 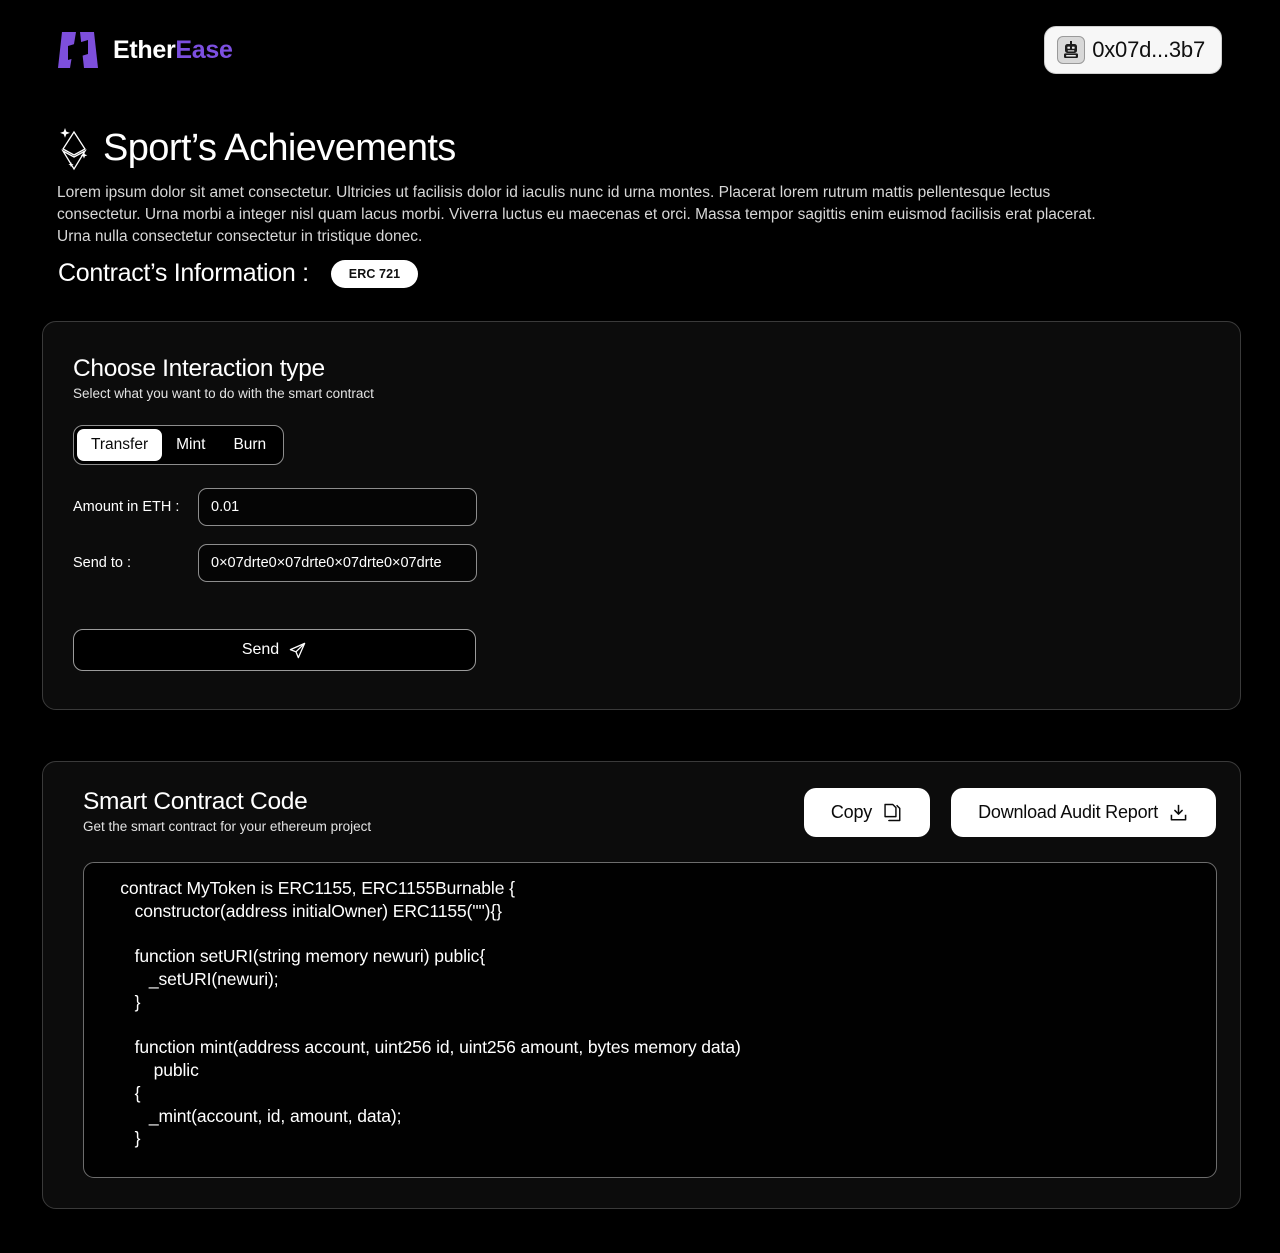 What do you see at coordinates (640, 50) in the screenshot?
I see `app-header: EtherEase 0x07d...3b7` at bounding box center [640, 50].